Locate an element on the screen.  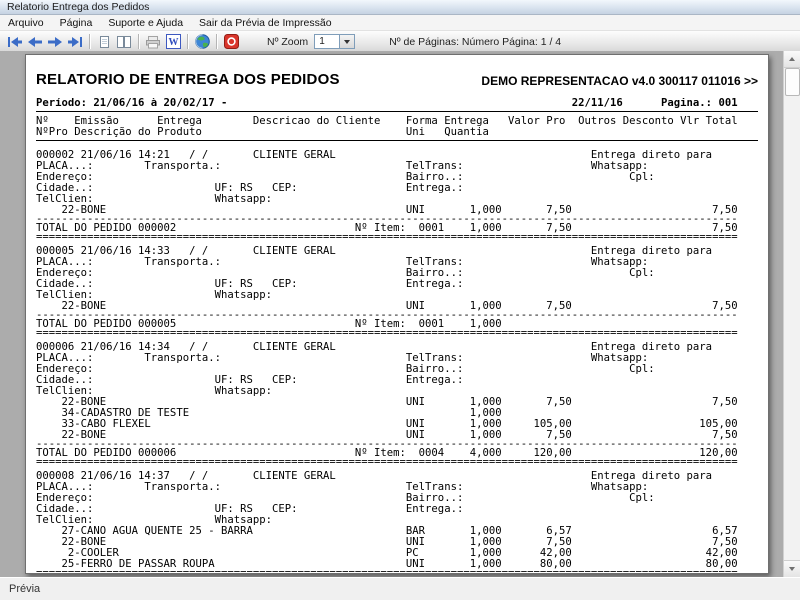
single-page-icon is located at coordinates (104, 41).